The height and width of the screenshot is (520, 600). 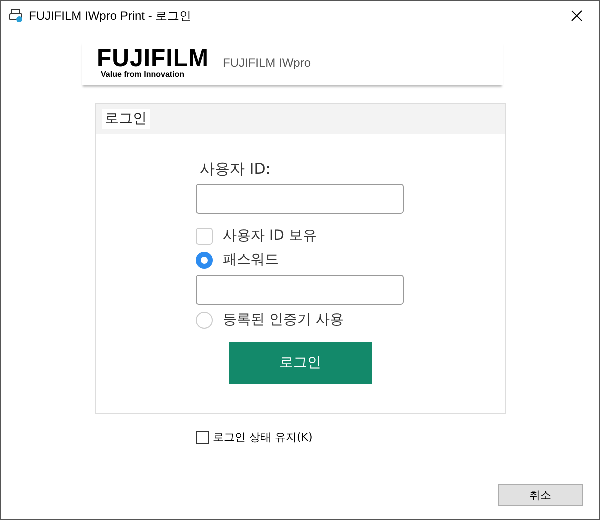 I want to click on login-button: 로그인, so click(x=300, y=363).